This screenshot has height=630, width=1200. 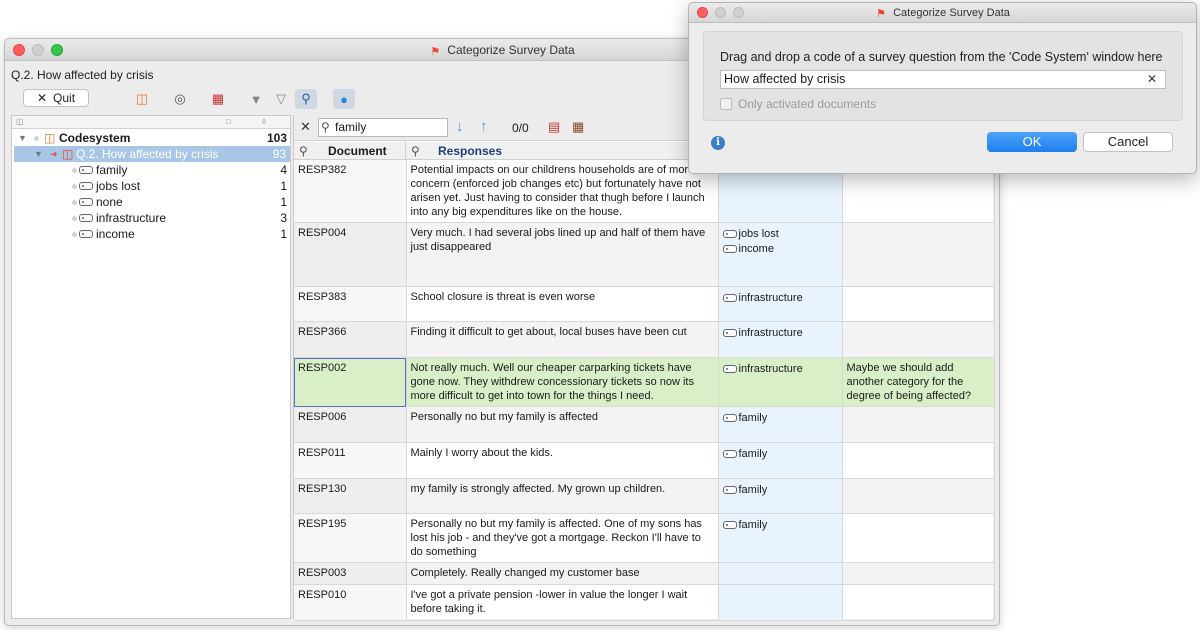 I want to click on document-cell: RESP003, so click(x=350, y=573).